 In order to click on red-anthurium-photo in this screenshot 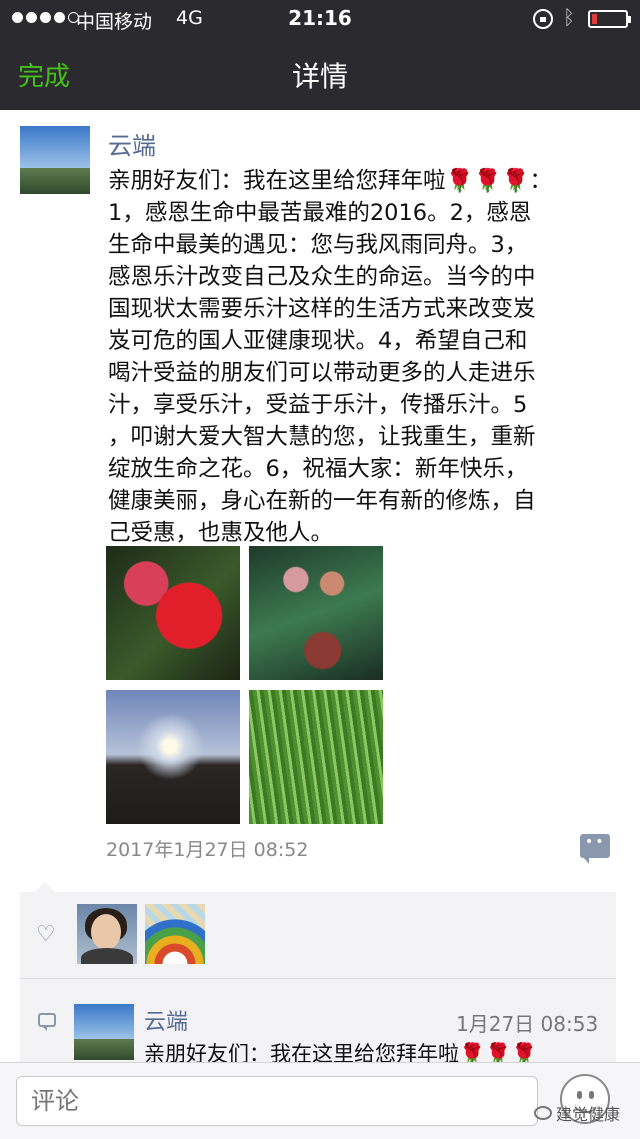, I will do `click(173, 613)`.